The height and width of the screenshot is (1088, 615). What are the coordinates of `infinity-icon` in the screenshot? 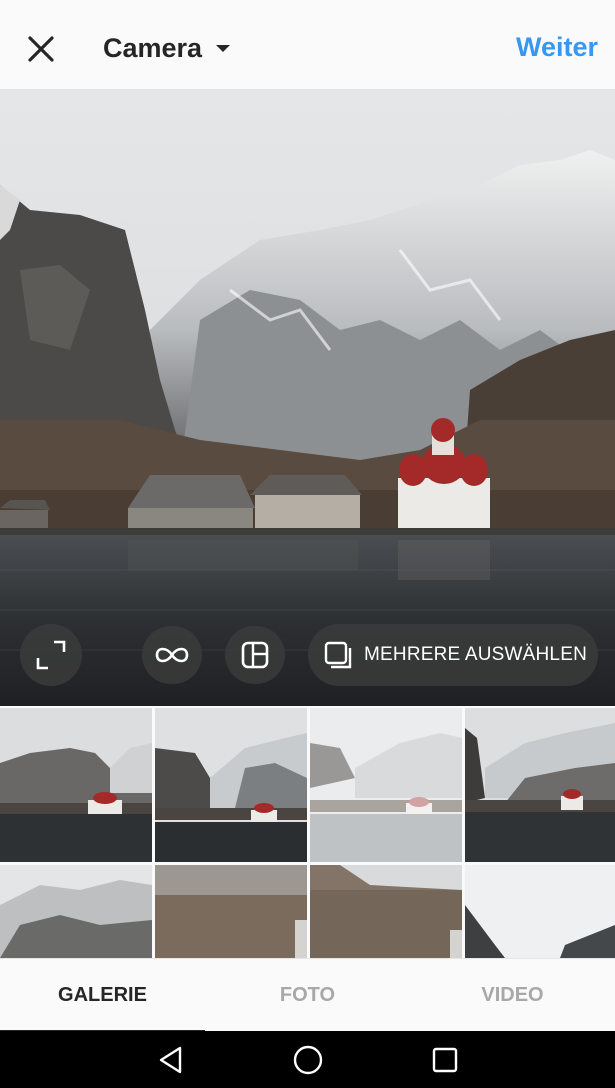 It's located at (172, 655).